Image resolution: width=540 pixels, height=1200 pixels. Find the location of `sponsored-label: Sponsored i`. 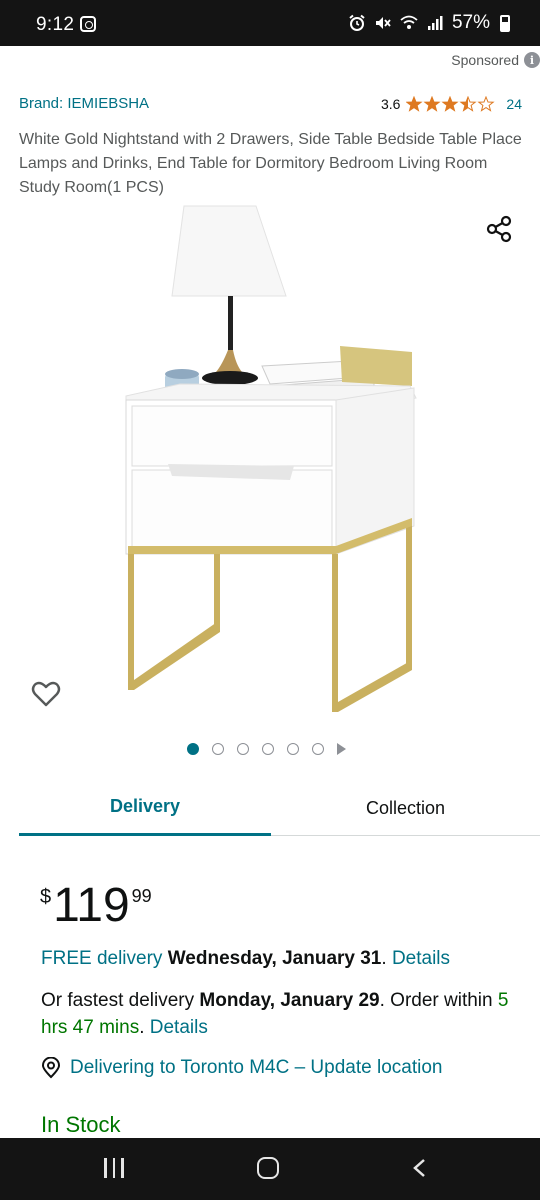

sponsored-label: Sponsored i is located at coordinates (495, 60).